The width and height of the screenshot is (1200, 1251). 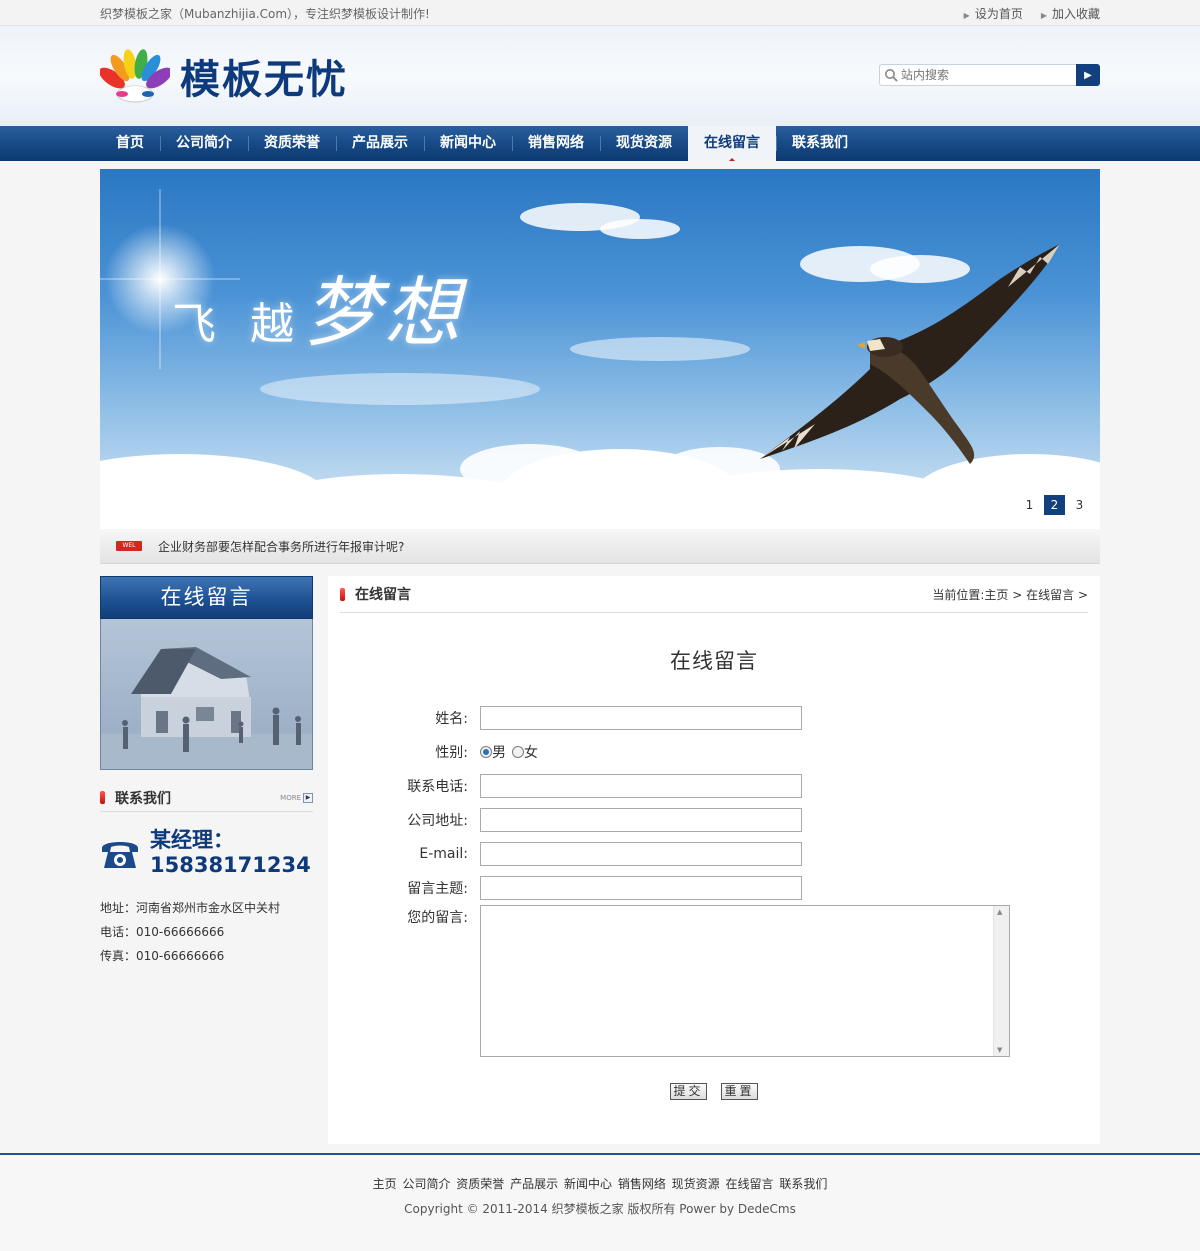 I want to click on add-favorite-link: ▶ 加入收藏, so click(x=1070, y=13).